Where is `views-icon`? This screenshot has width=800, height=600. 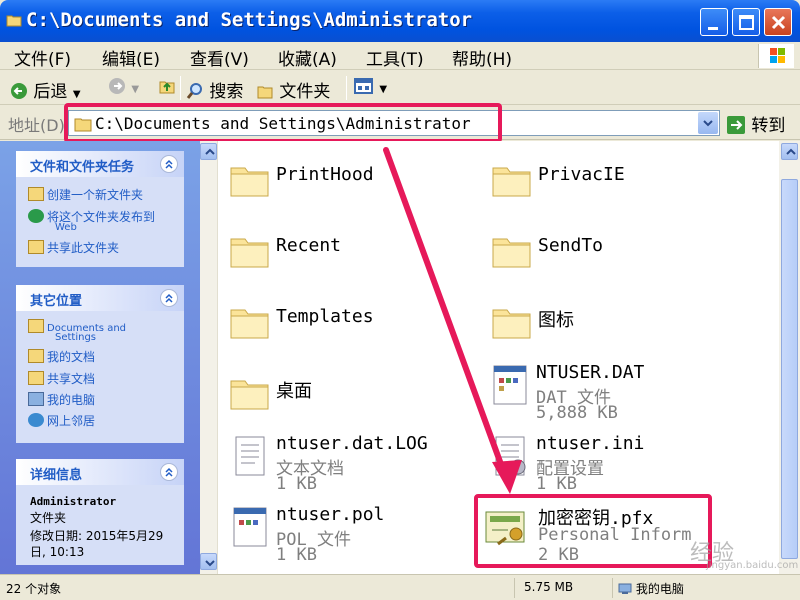
views-icon is located at coordinates (363, 86).